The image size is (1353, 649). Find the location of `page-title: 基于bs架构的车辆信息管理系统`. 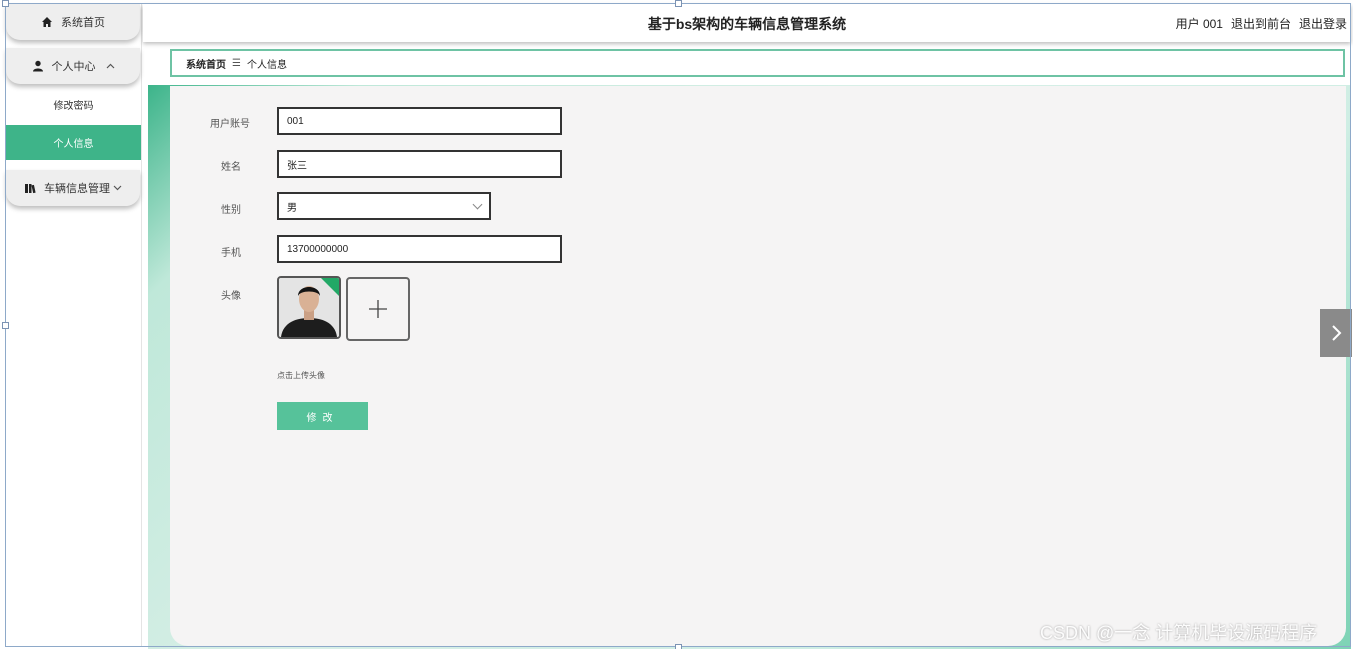

page-title: 基于bs架构的车辆信息管理系统 is located at coordinates (747, 24).